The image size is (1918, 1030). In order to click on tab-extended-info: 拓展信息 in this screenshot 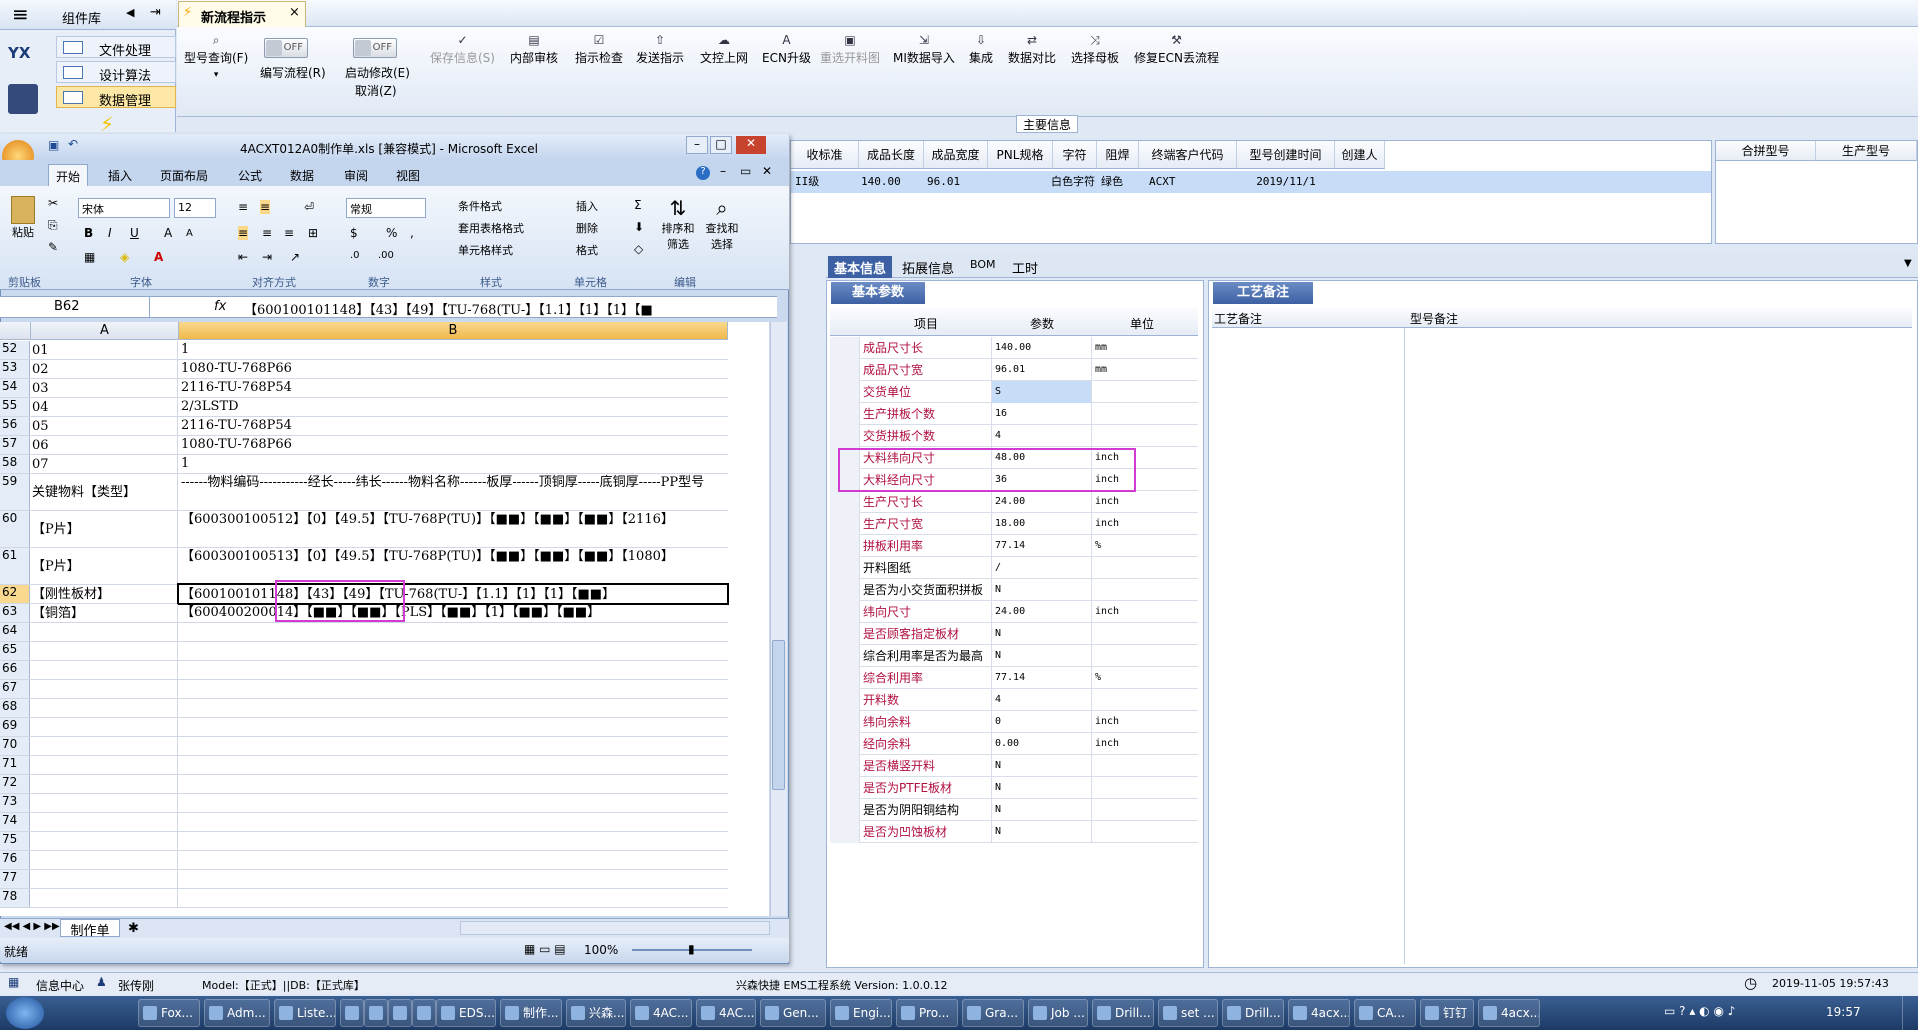, I will do `click(928, 267)`.